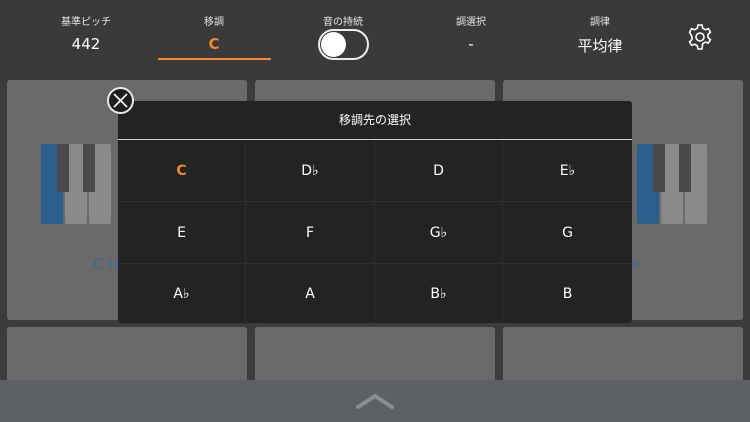 The width and height of the screenshot is (750, 422). I want to click on key-select-label: 調選択, so click(471, 22).